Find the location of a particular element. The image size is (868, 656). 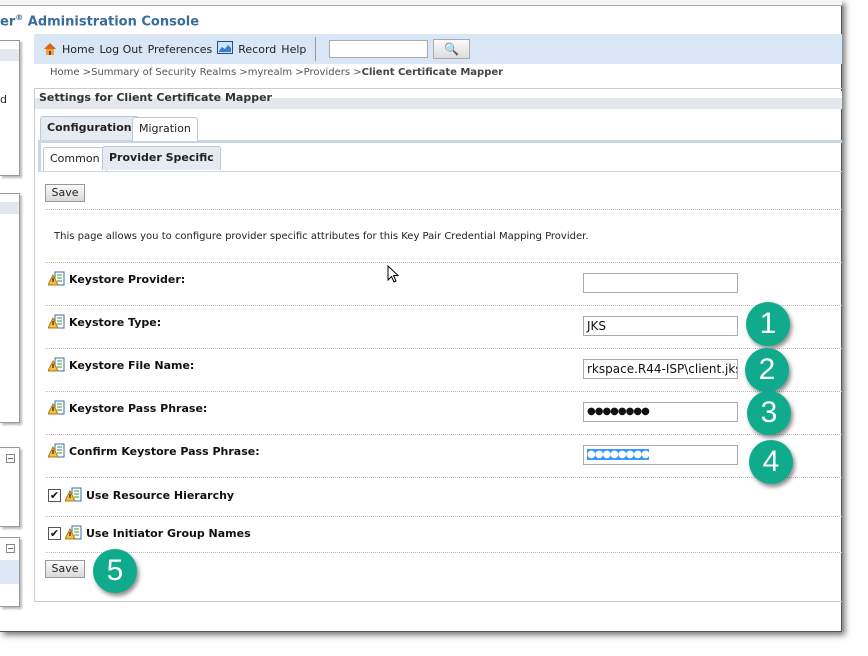

record-icon is located at coordinates (225, 49).